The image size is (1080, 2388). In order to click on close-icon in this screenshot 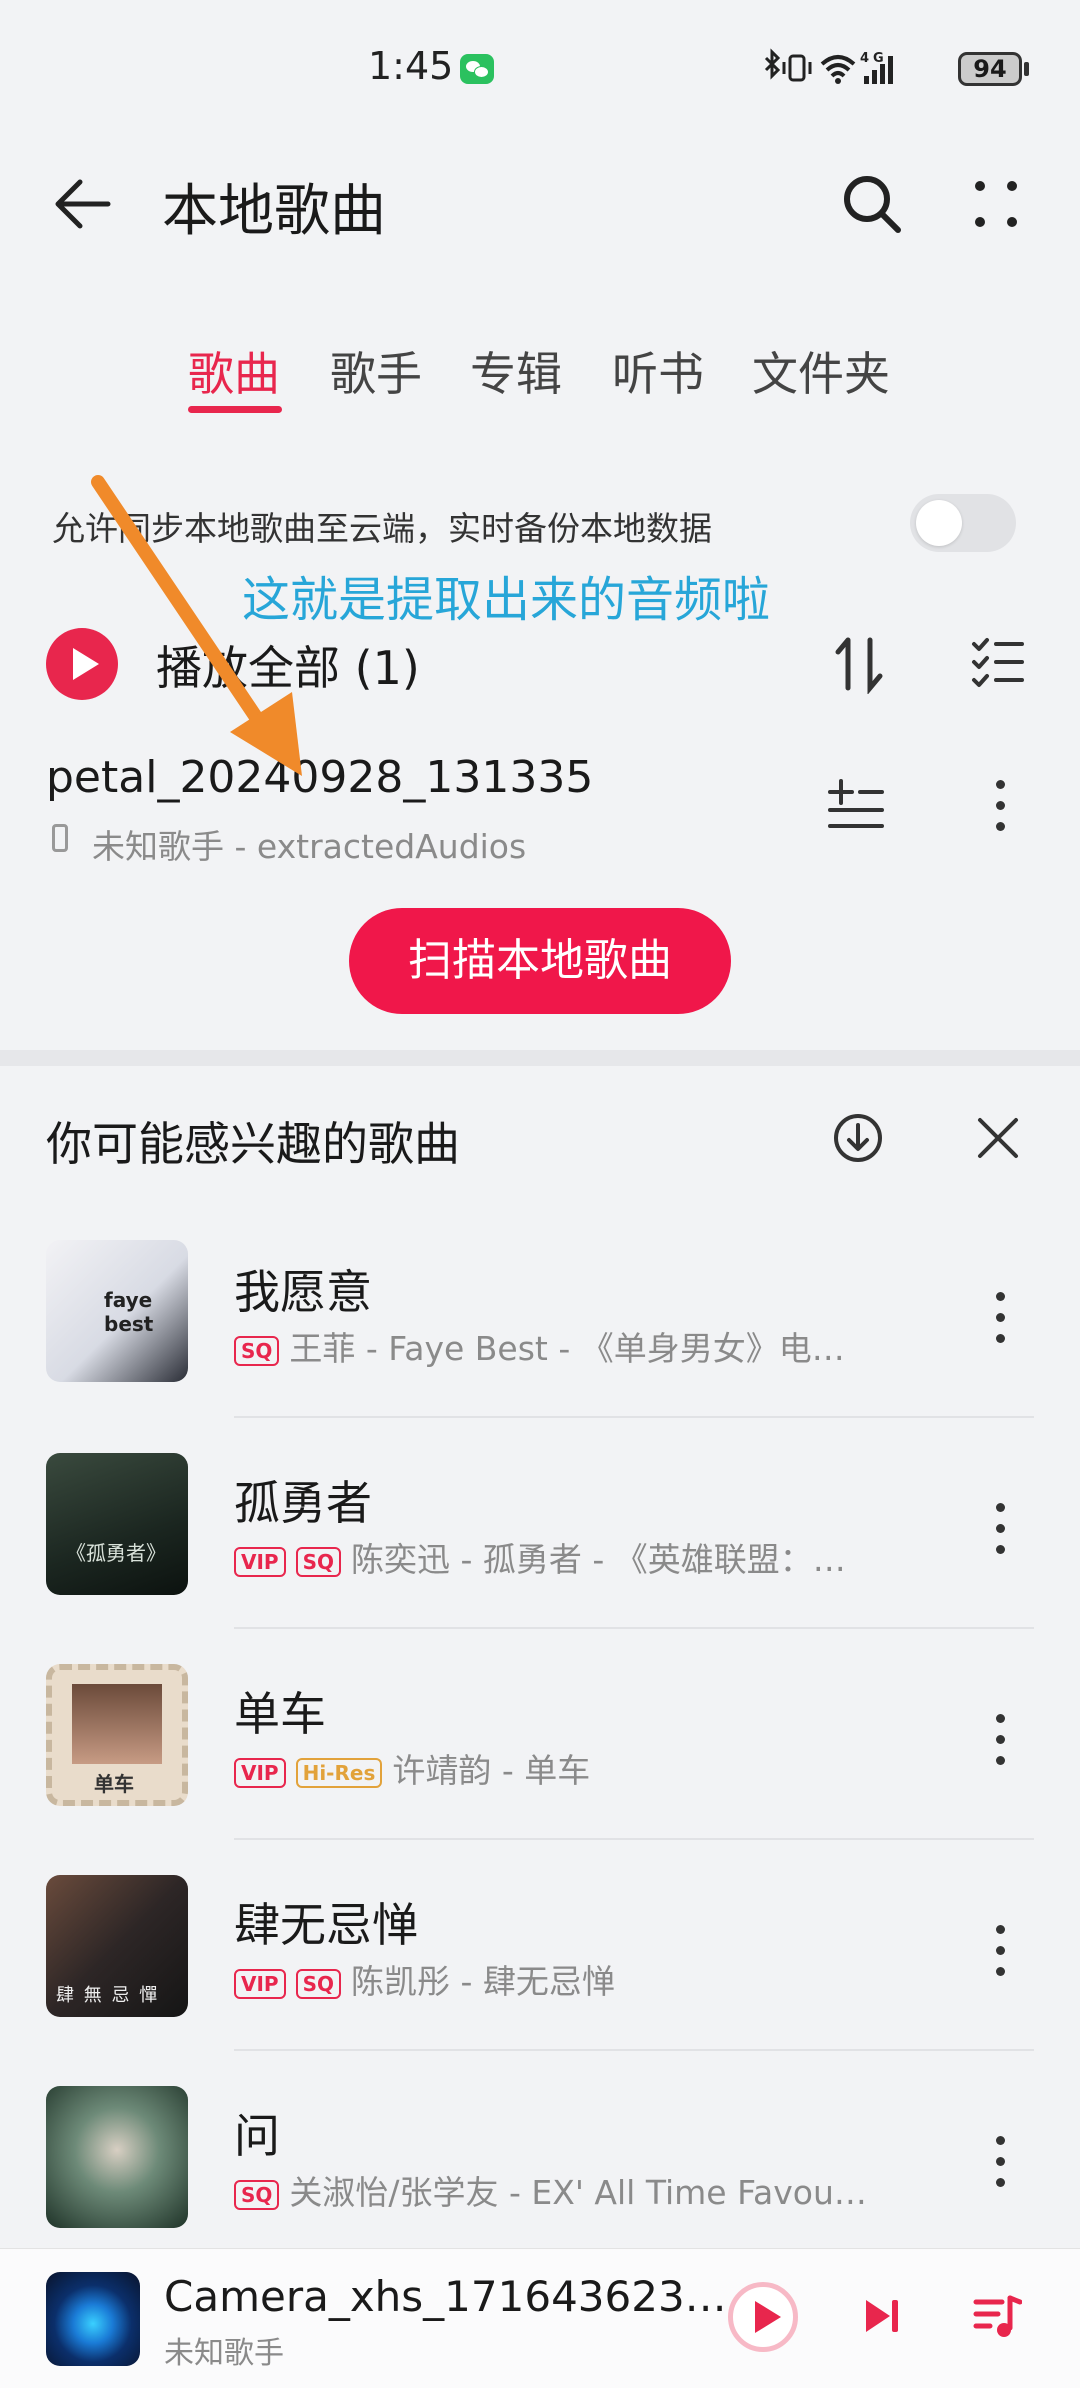, I will do `click(998, 1138)`.